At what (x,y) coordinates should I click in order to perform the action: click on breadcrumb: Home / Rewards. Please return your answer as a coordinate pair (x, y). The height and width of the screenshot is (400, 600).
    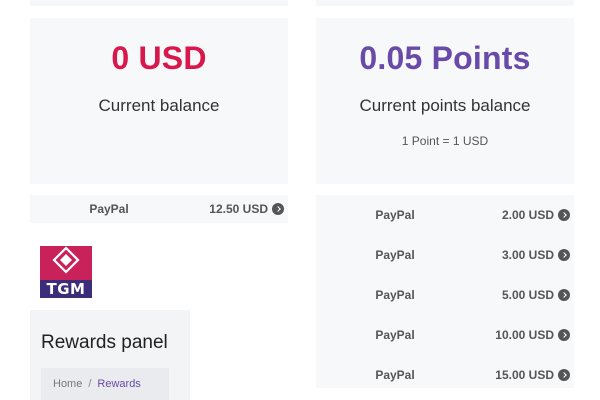
    Looking at the image, I should click on (105, 384).